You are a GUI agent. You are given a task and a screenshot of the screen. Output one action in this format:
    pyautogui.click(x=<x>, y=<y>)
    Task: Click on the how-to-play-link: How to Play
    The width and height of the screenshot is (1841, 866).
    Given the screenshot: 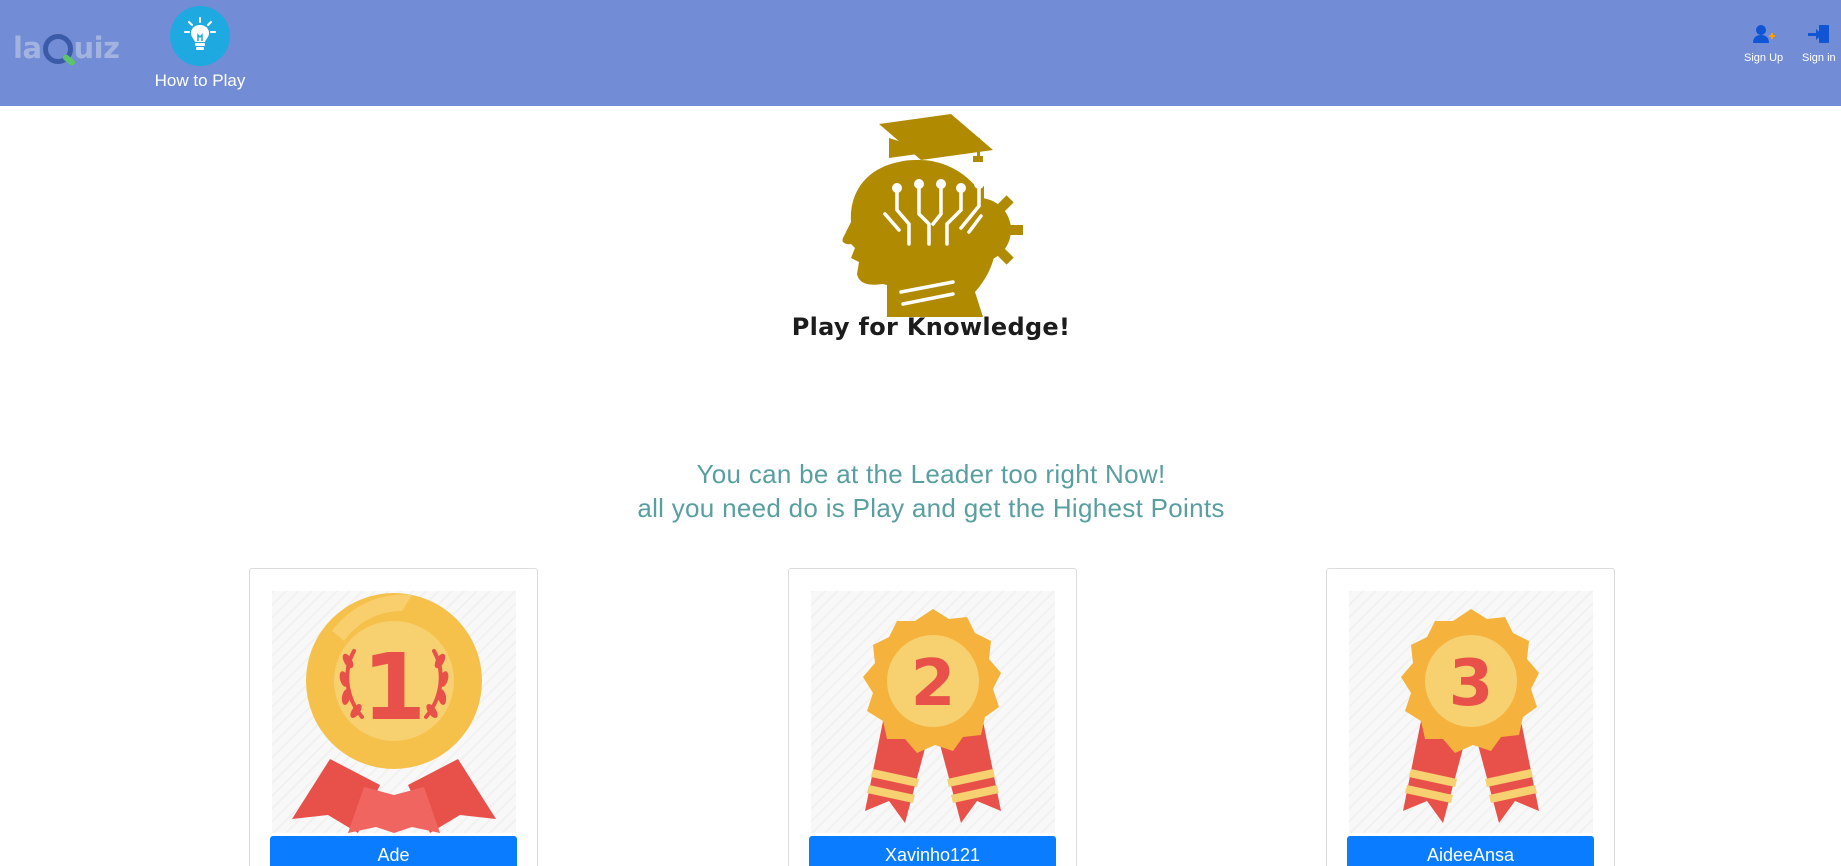 What is the action you would take?
    pyautogui.click(x=200, y=48)
    